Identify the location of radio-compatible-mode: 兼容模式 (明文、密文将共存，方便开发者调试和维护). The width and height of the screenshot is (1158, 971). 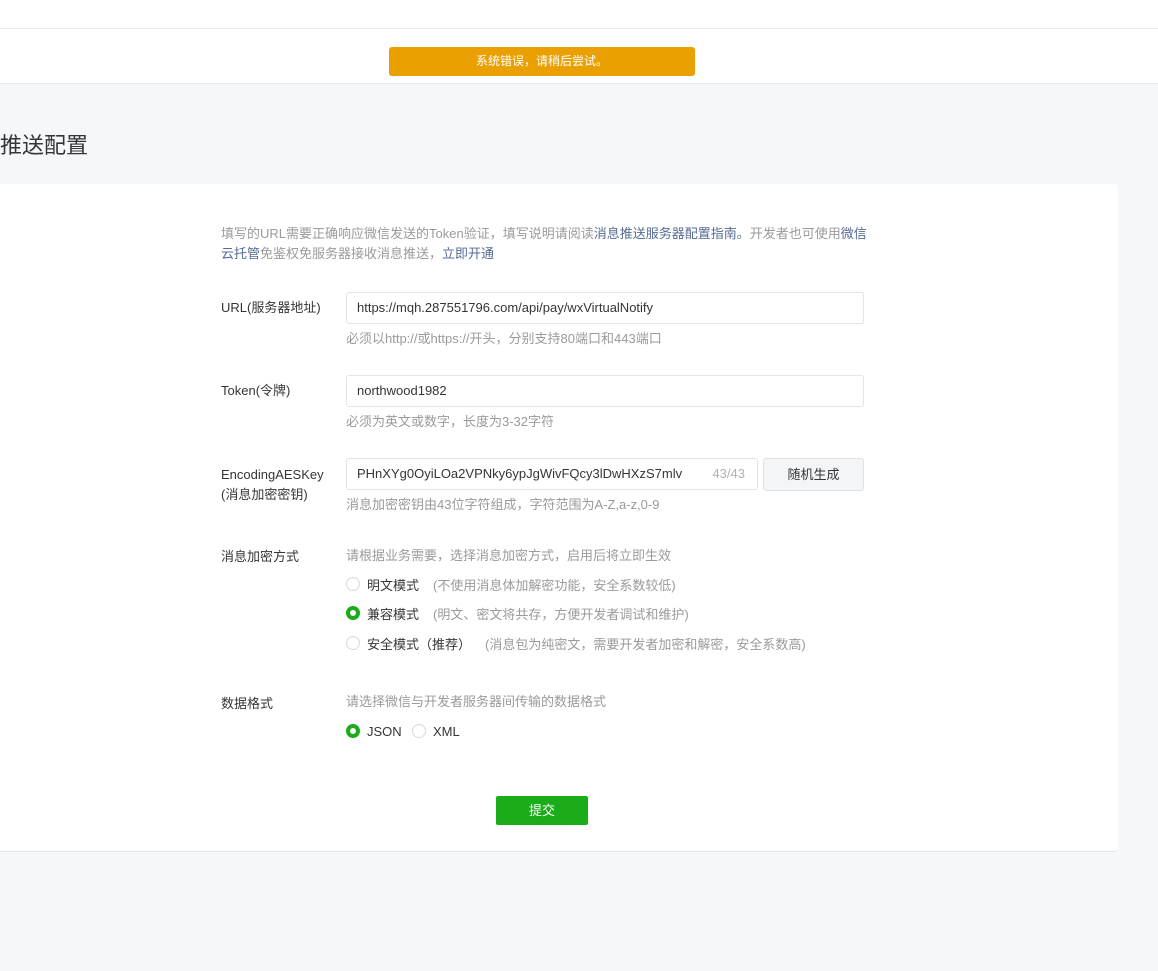
(517, 613).